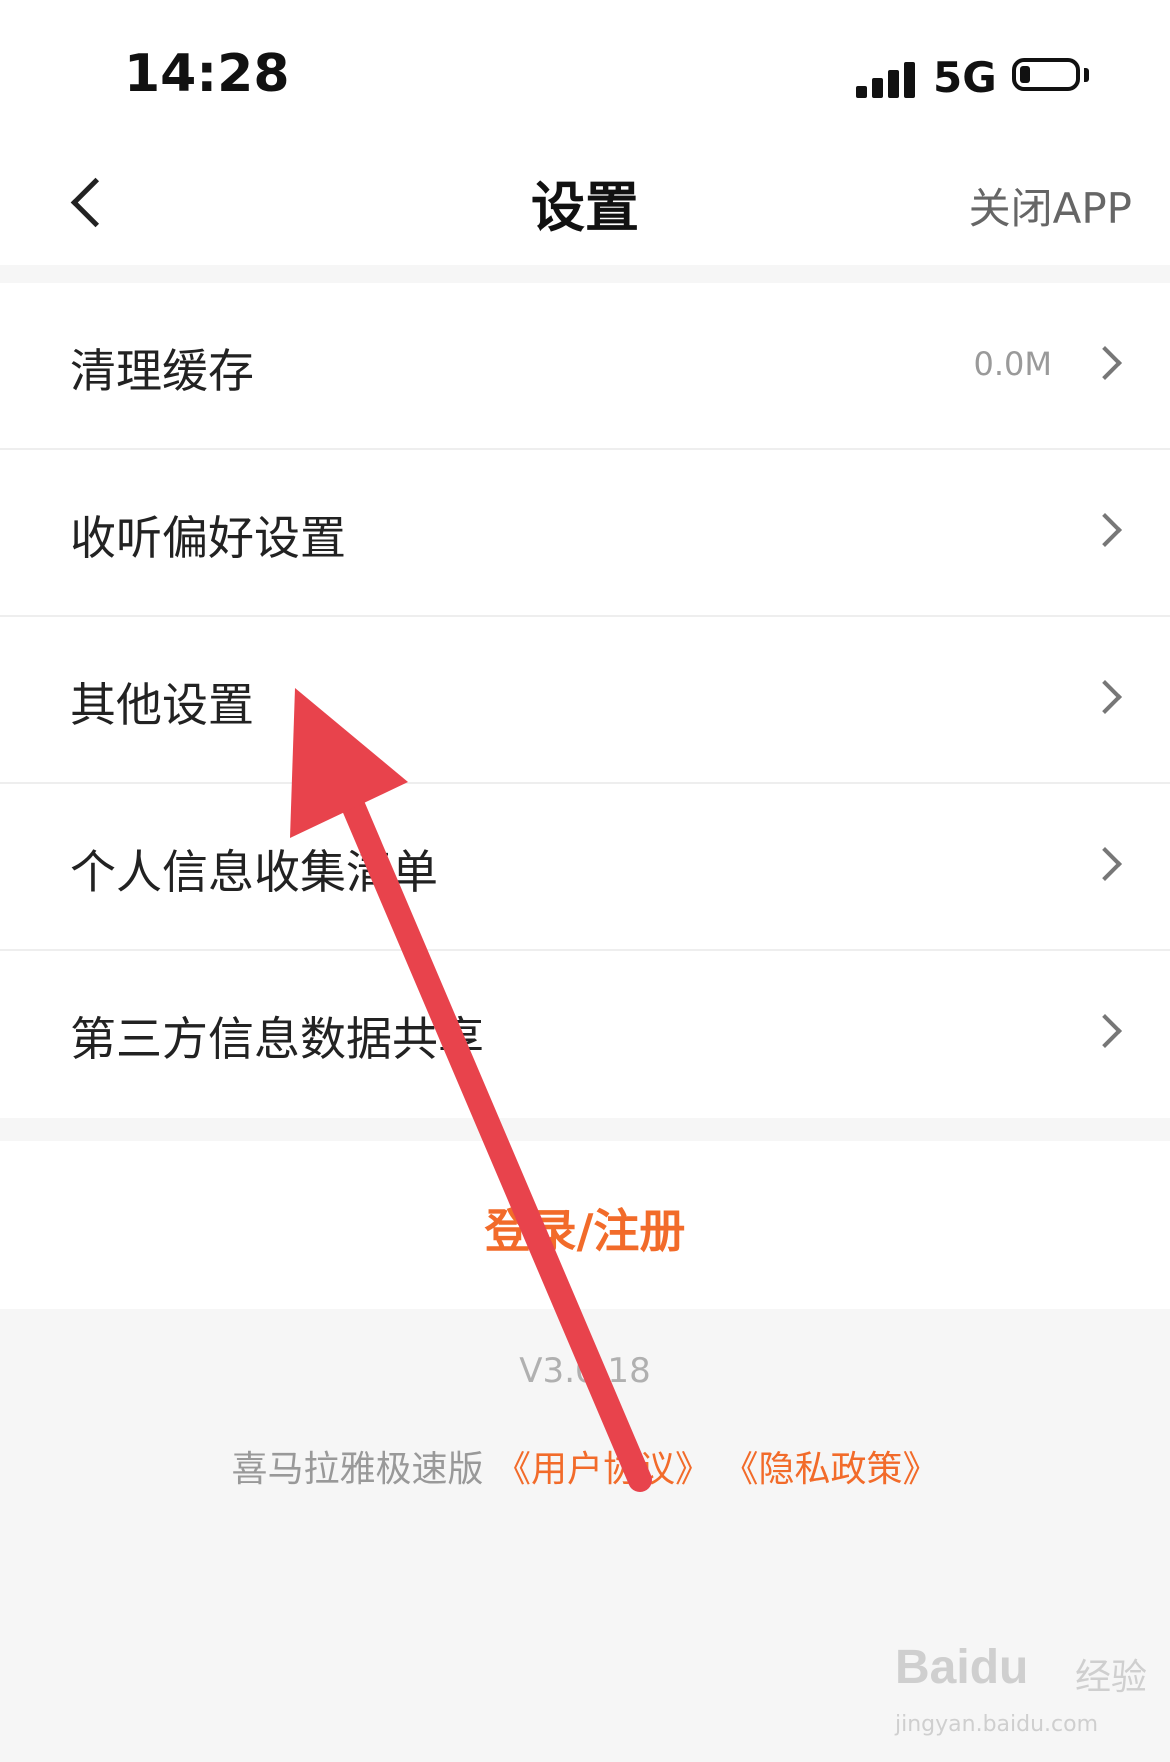 The image size is (1170, 1762). I want to click on watermark-url: jingyan.baidu.com, so click(997, 1724).